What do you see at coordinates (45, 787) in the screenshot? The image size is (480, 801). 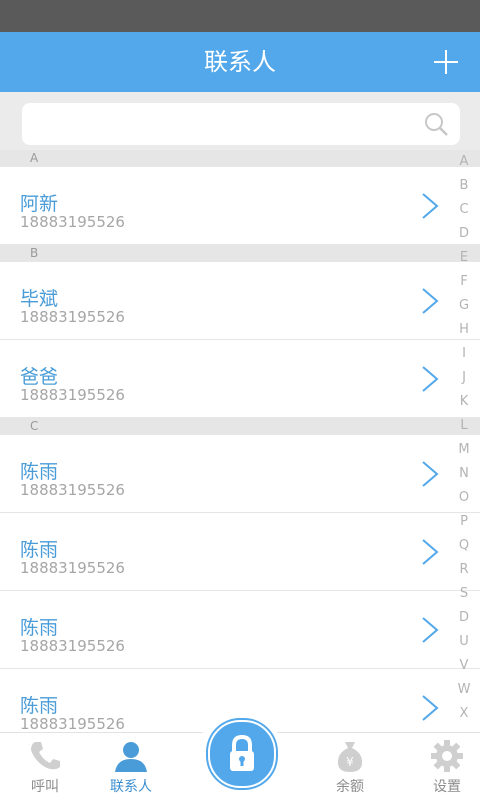 I see `tab-label: 呼叫` at bounding box center [45, 787].